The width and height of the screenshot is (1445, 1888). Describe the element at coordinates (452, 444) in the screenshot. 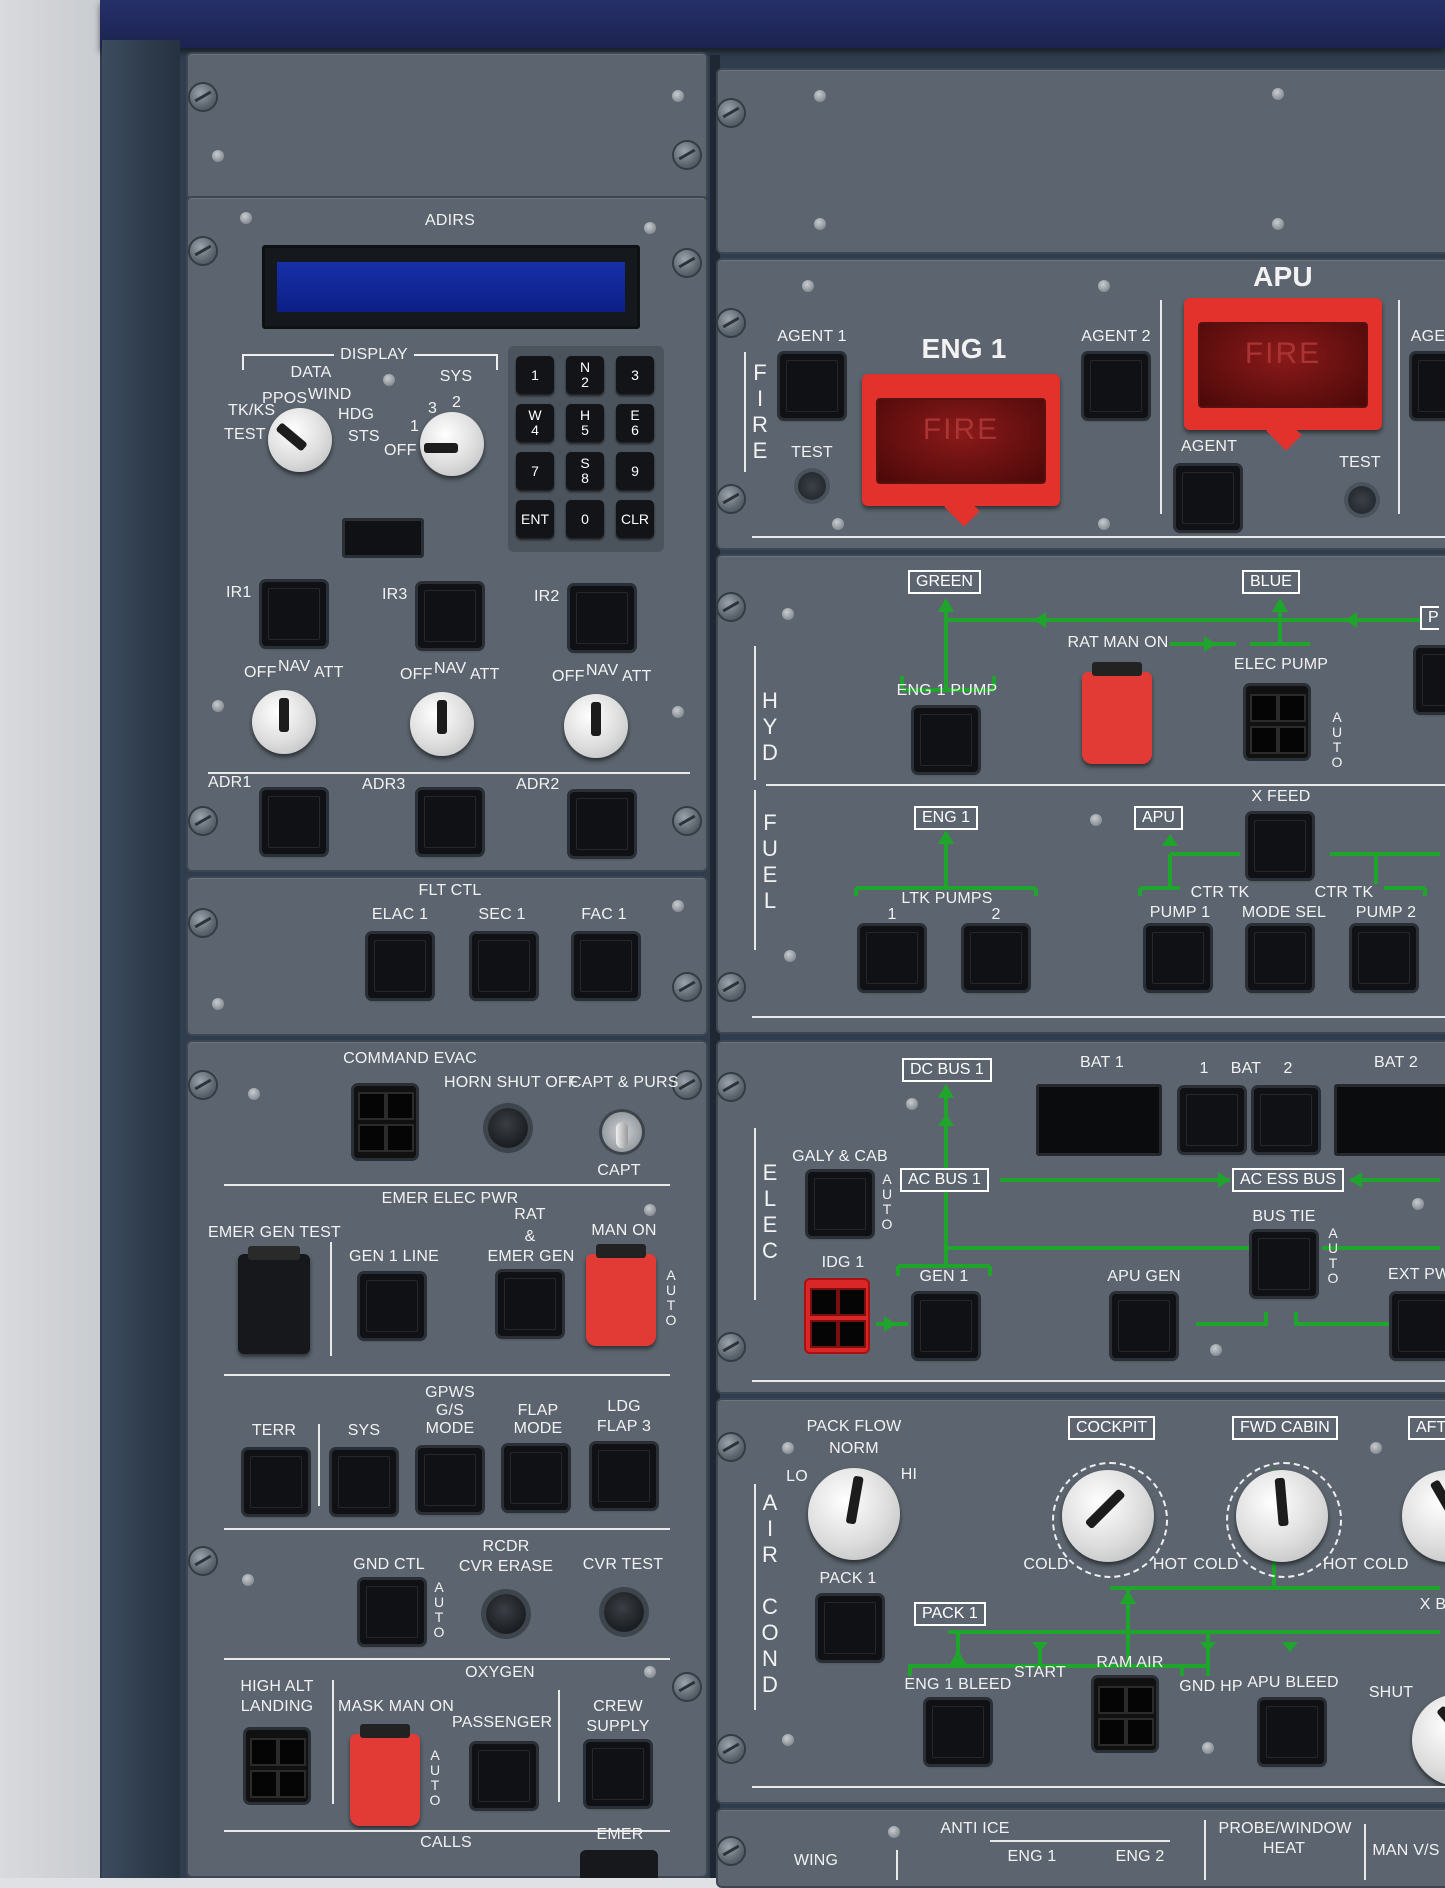

I see `sys-selector-knob` at that location.